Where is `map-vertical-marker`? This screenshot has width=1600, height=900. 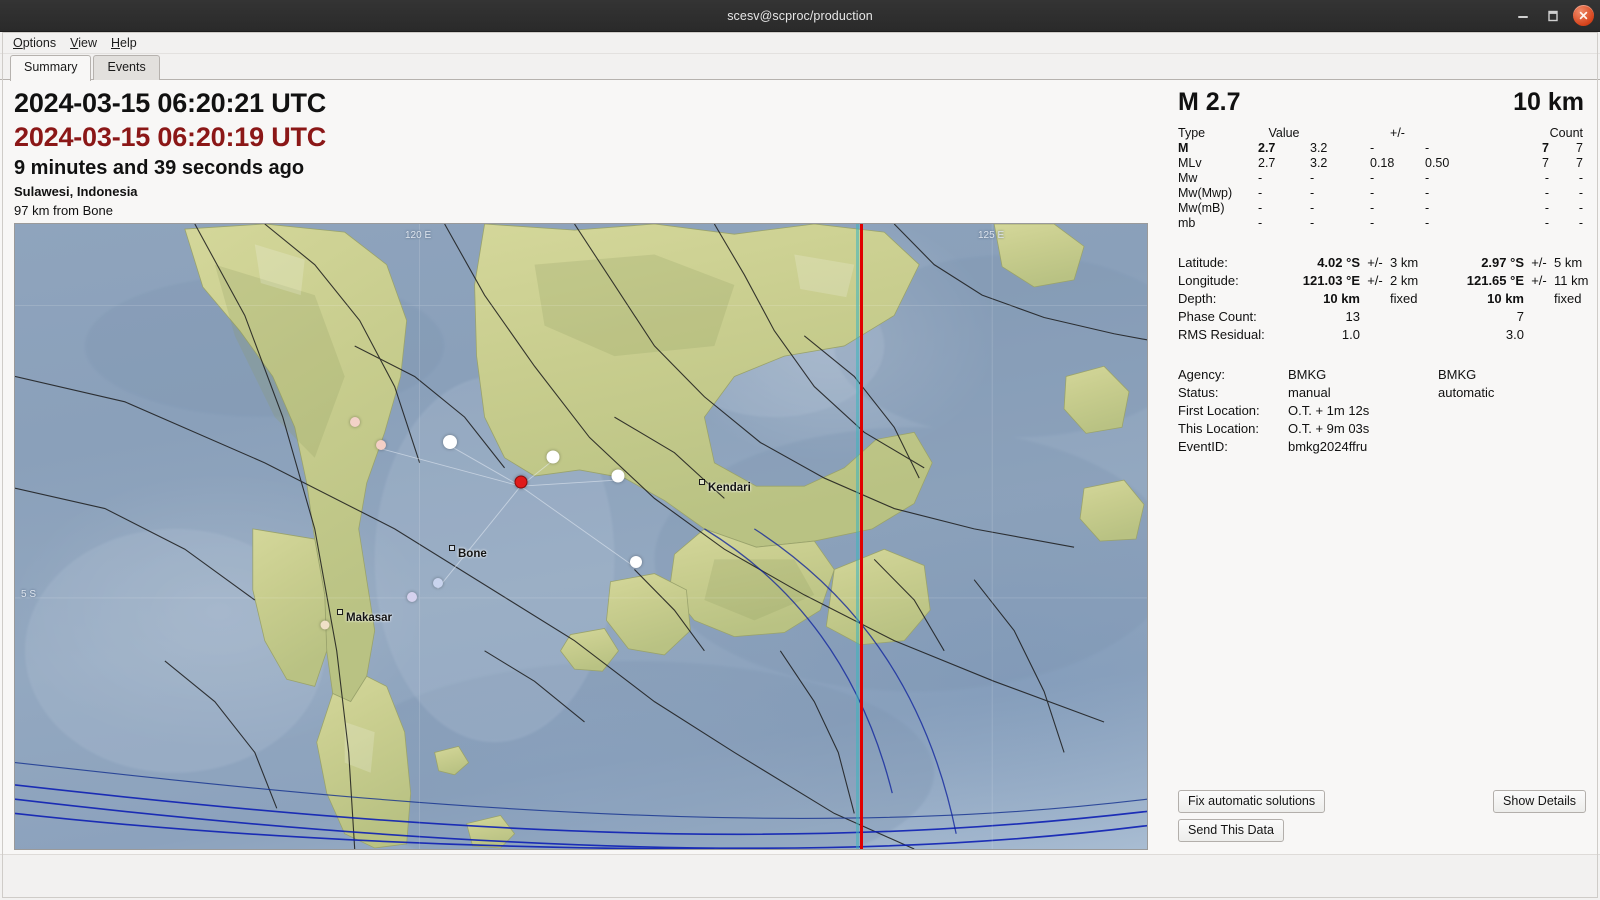
map-vertical-marker is located at coordinates (859, 536).